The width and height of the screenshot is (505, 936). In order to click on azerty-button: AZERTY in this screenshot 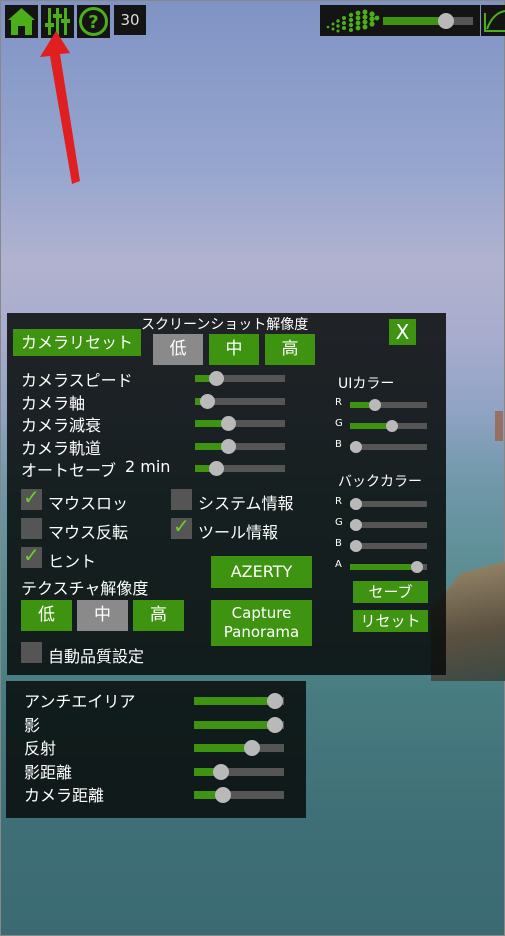, I will do `click(261, 572)`.